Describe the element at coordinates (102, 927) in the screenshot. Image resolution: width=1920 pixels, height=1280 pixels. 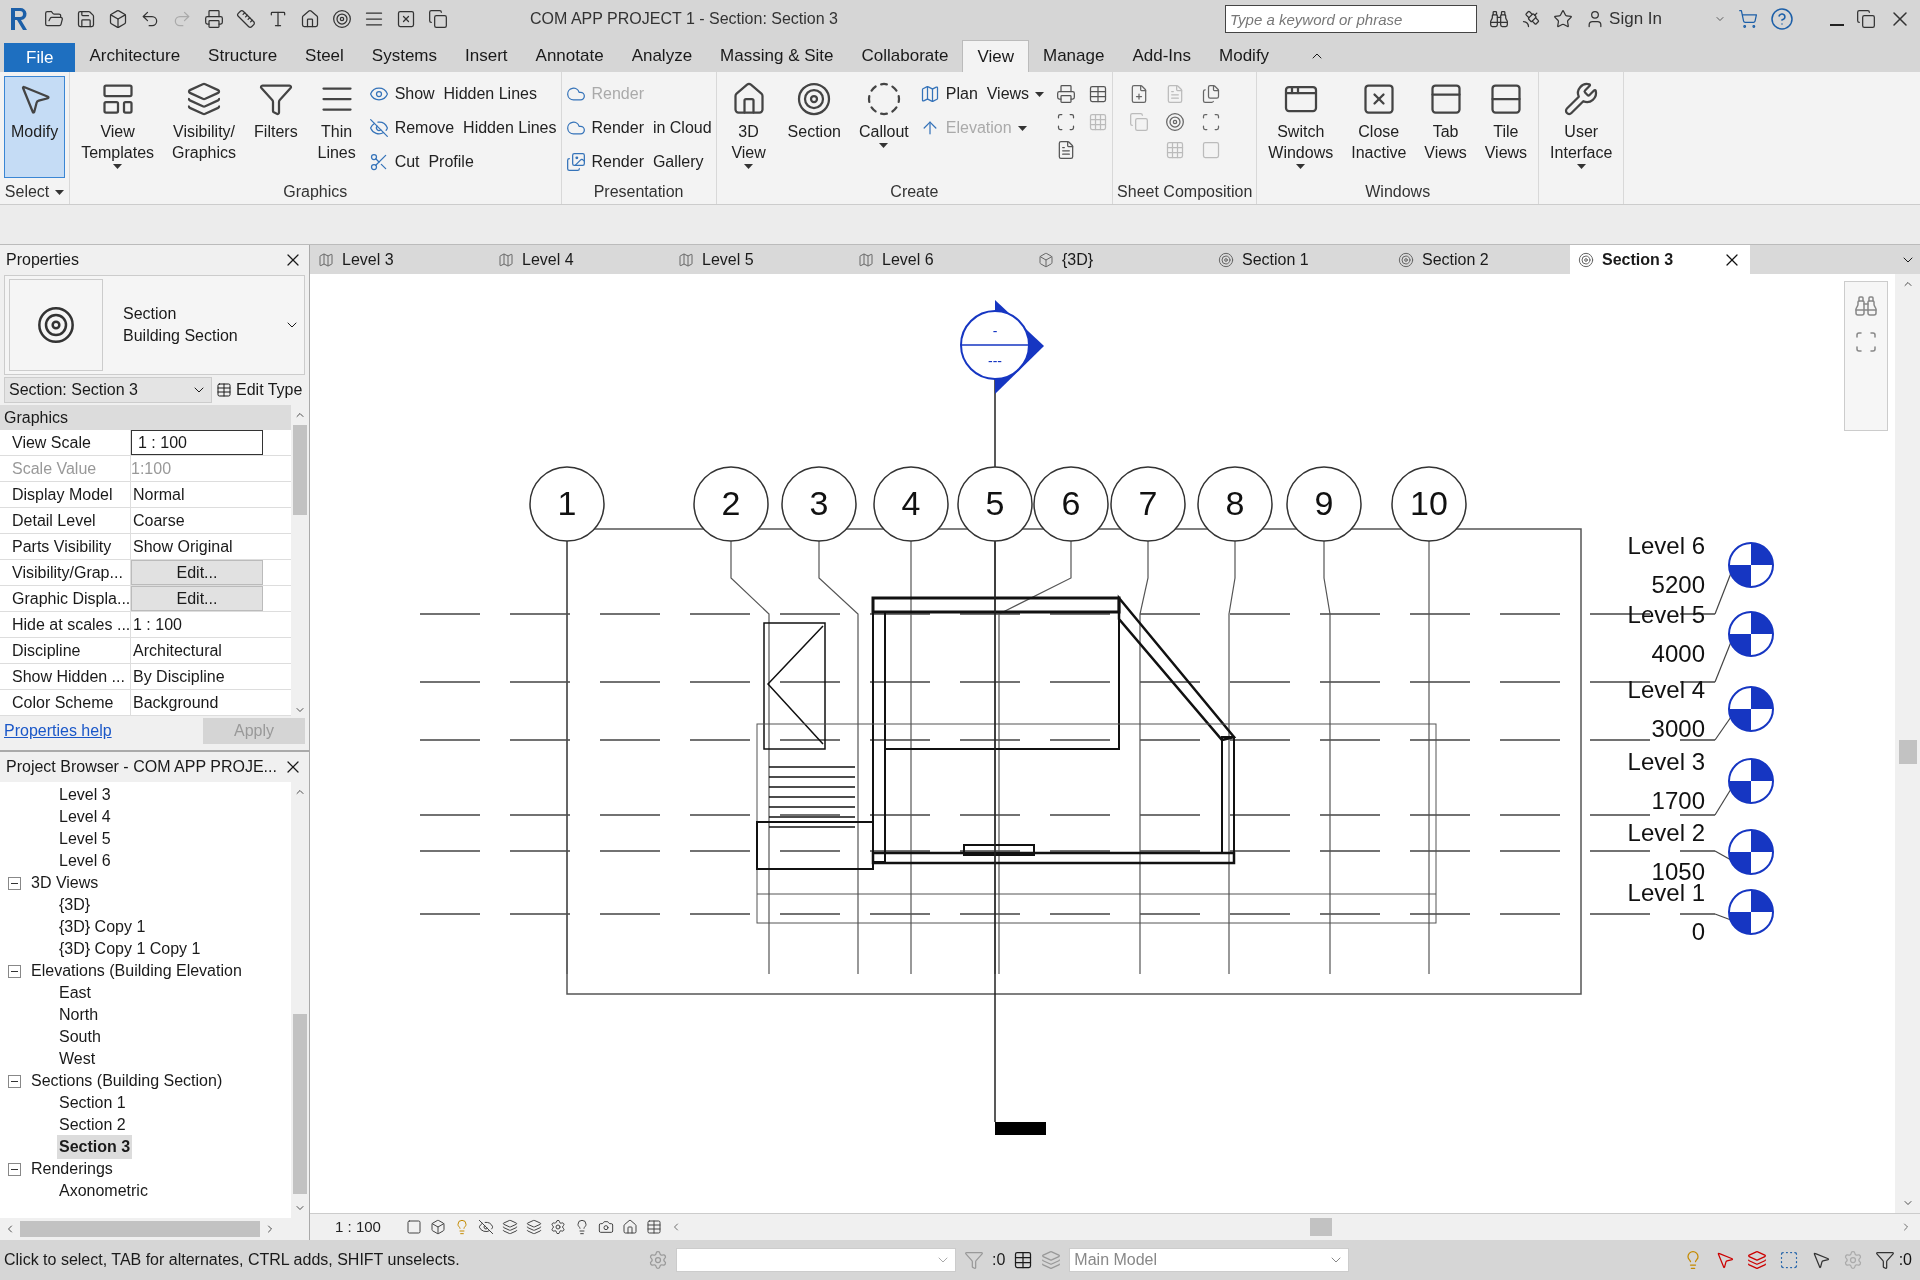
I see `browser-item: {3D} Copy 1` at that location.